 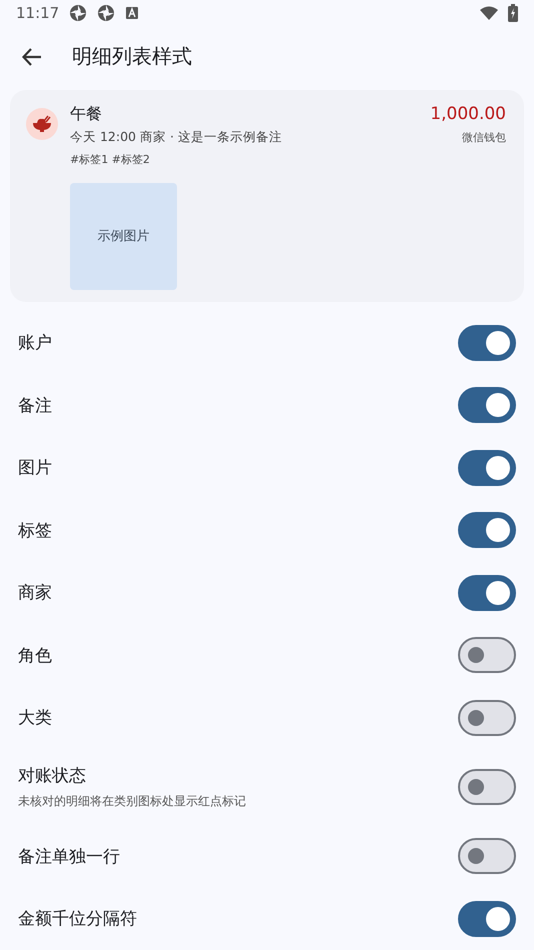 I want to click on setting-label: 标签, so click(x=35, y=531).